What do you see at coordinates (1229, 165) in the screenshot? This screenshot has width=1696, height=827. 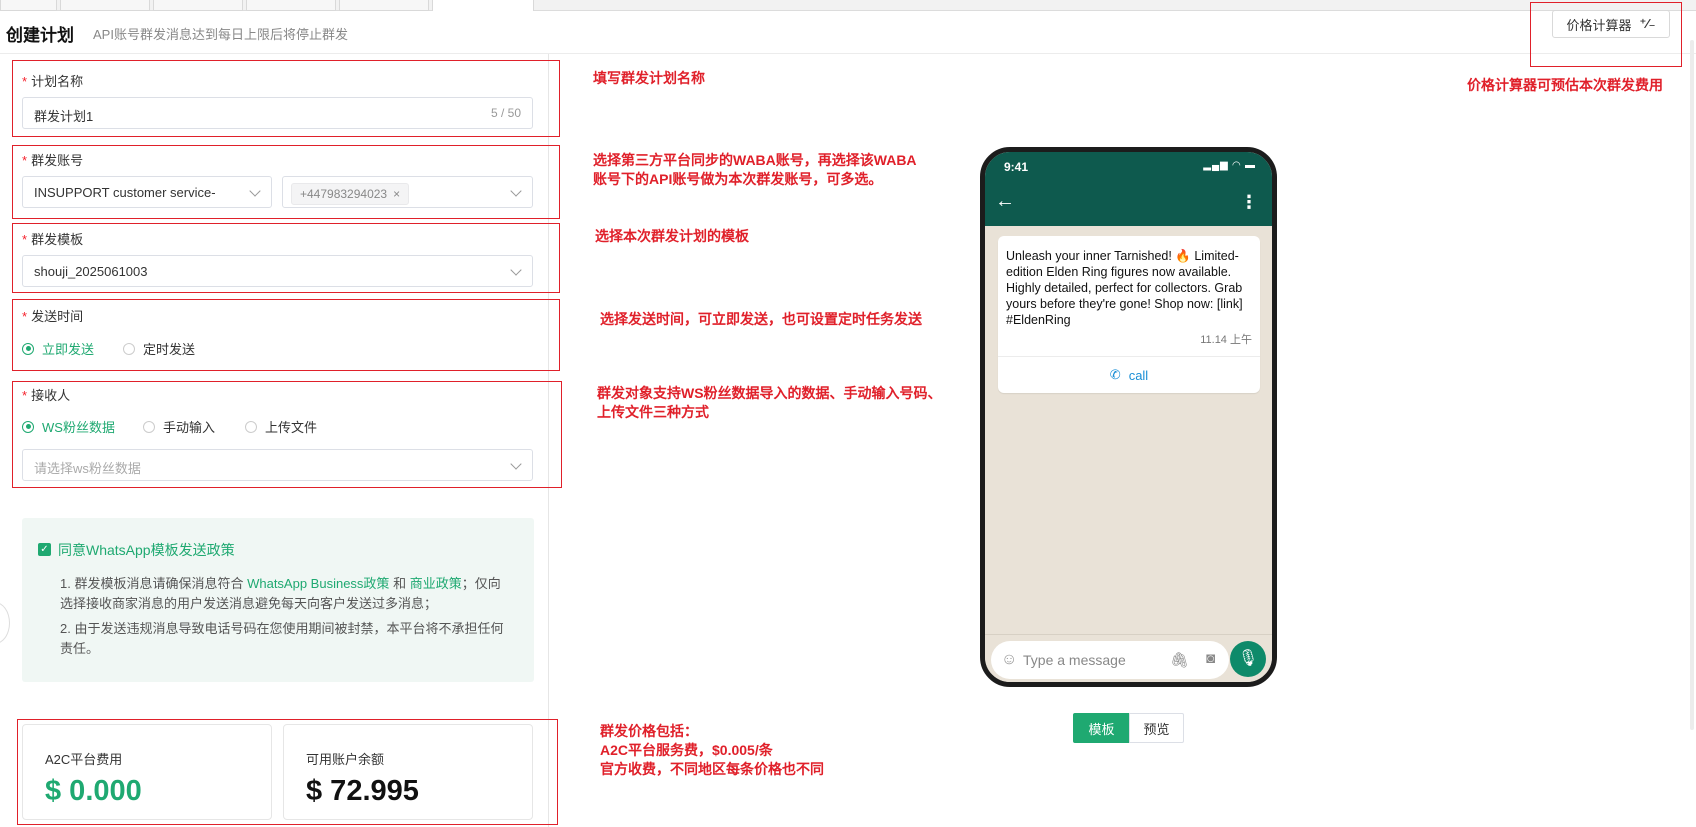 I see `signal-wifi-battery-icon: ▂▄▆ ◠ ▬` at bounding box center [1229, 165].